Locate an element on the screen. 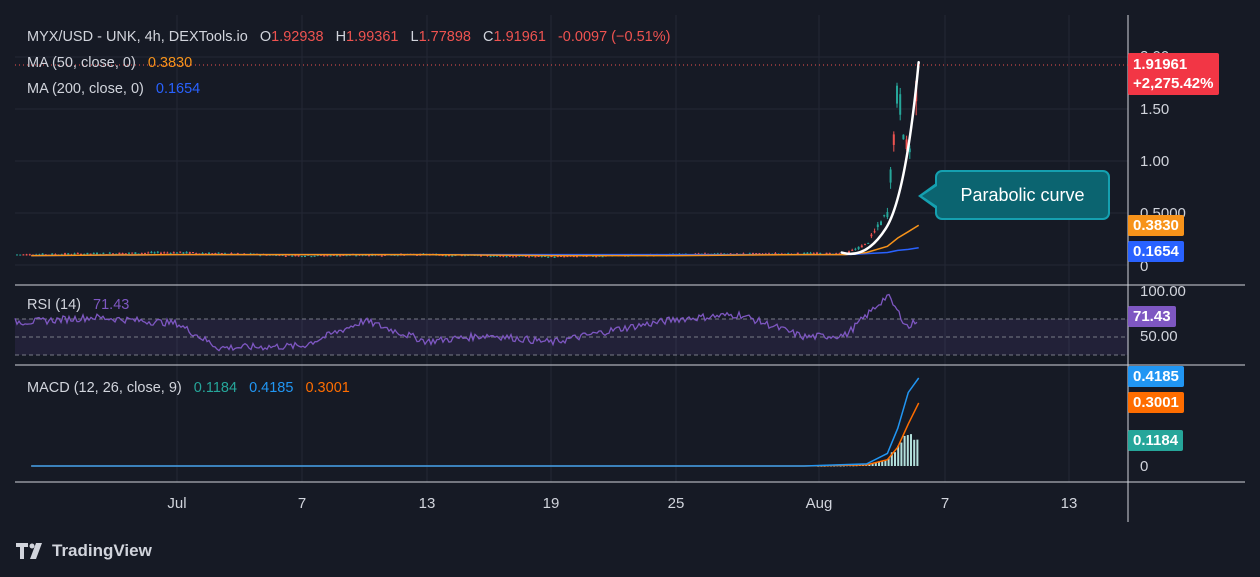 This screenshot has height=577, width=1260. ma50-label: MA (50, close, 0) is located at coordinates (81, 63).